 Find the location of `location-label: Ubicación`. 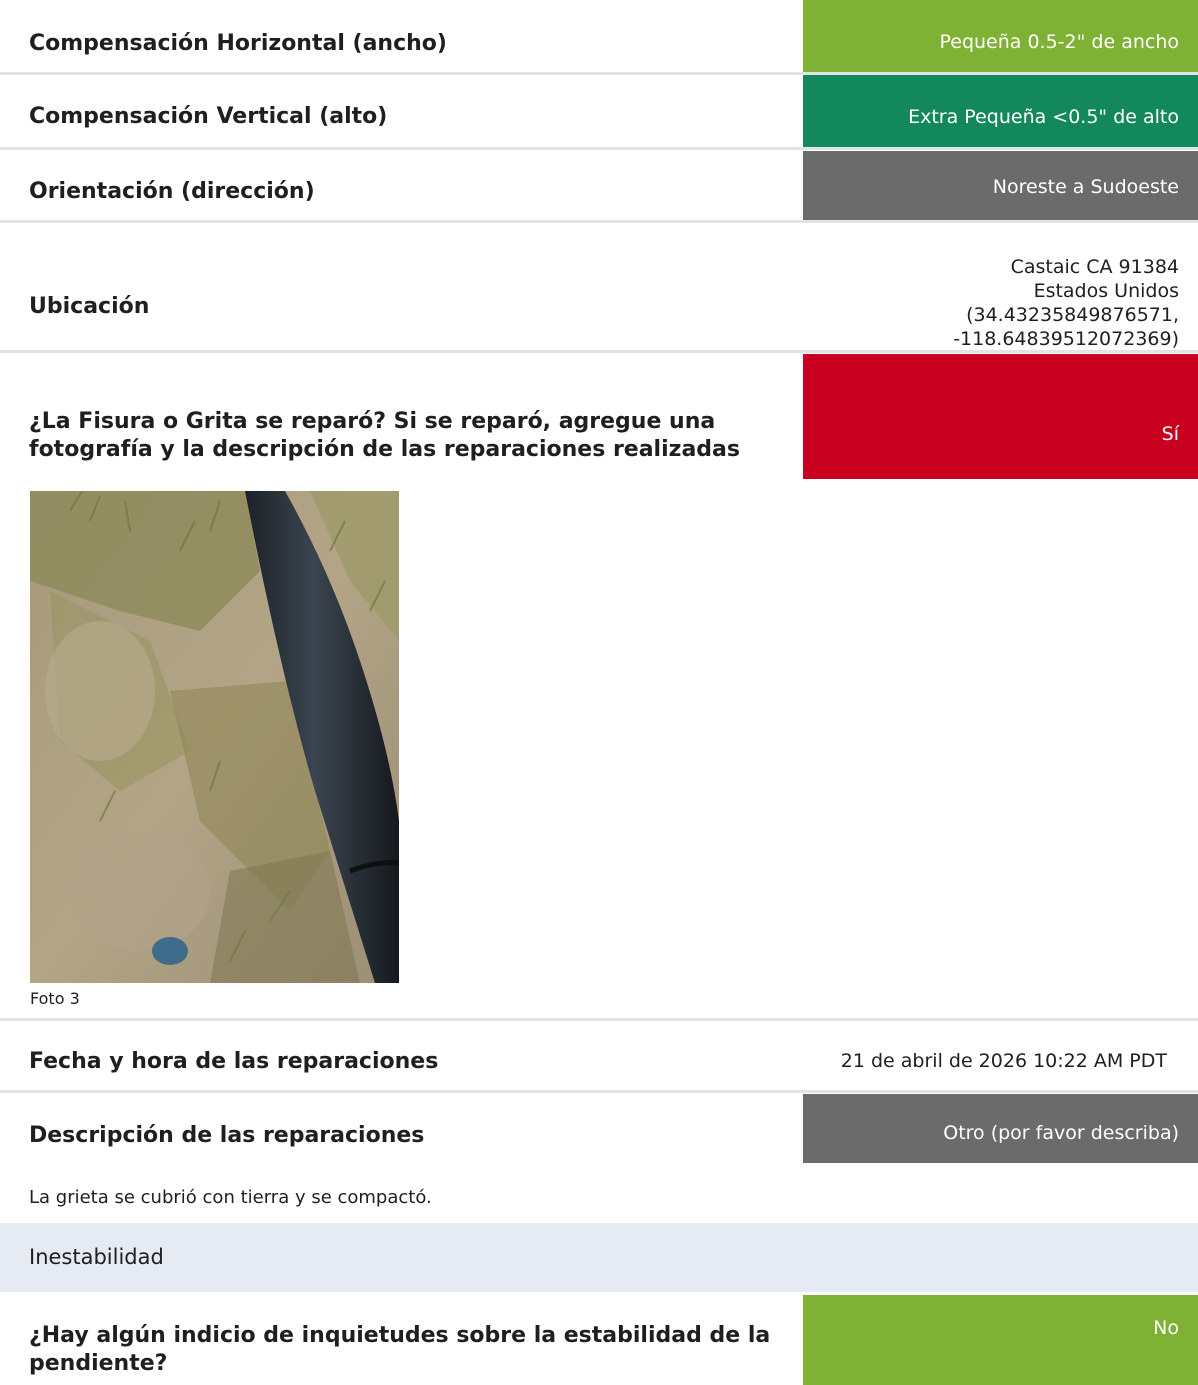

location-label: Ubicación is located at coordinates (89, 306).